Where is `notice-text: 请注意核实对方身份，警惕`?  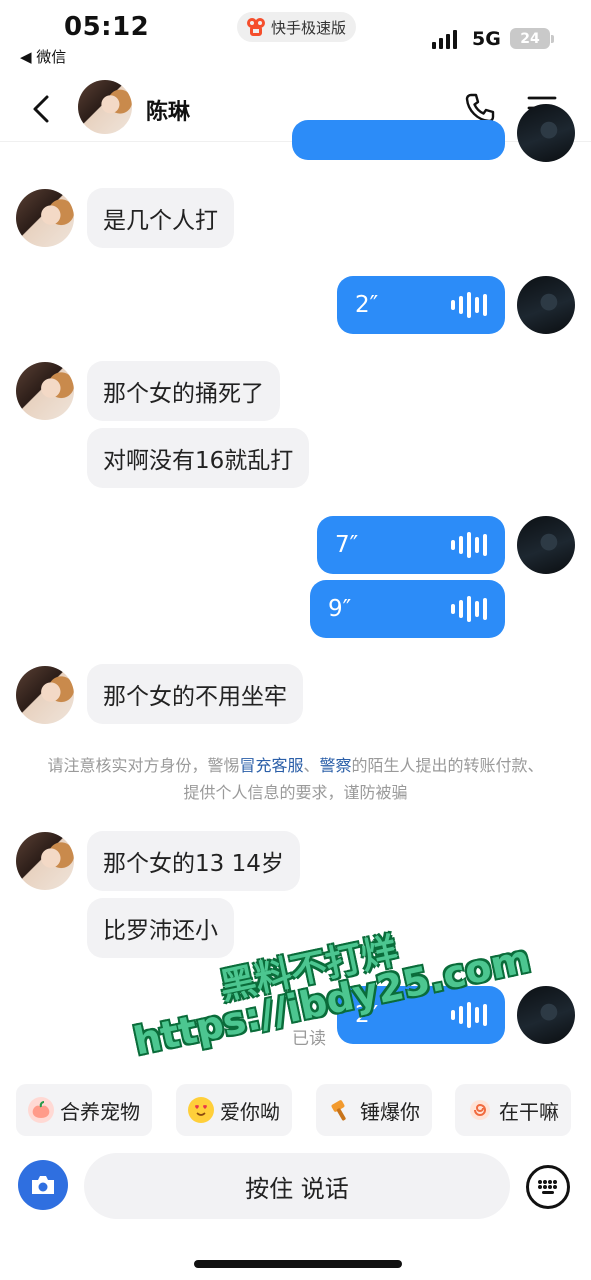 notice-text: 请注意核实对方身份，警惕 is located at coordinates (143, 765).